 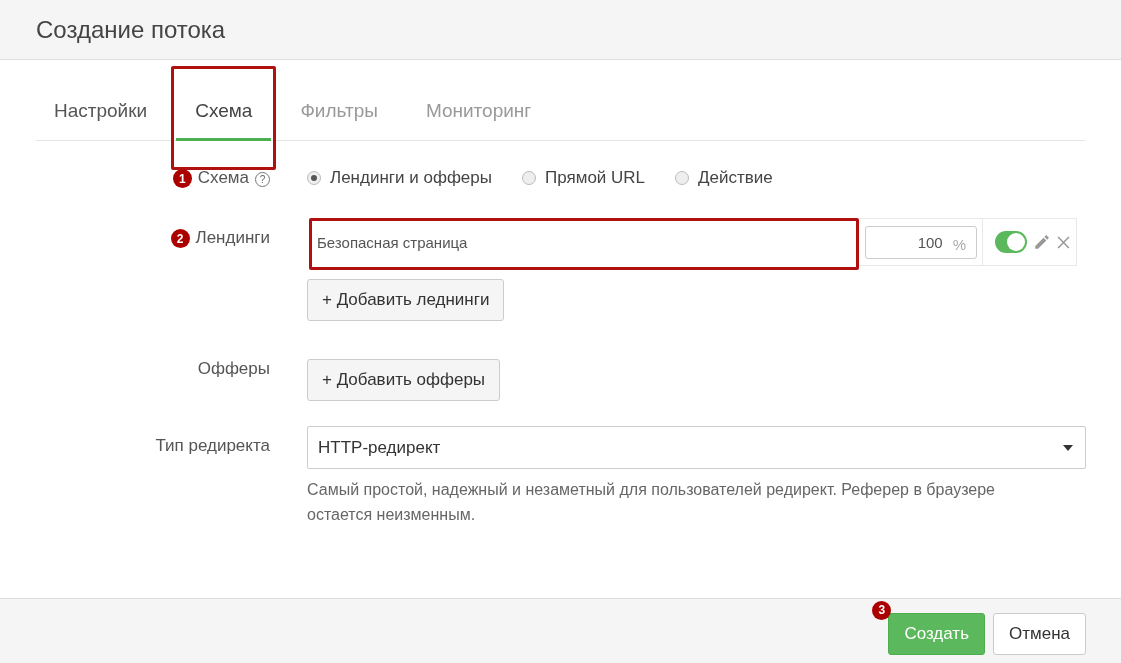 I want to click on field-label: Тип редиректа, so click(x=212, y=446).